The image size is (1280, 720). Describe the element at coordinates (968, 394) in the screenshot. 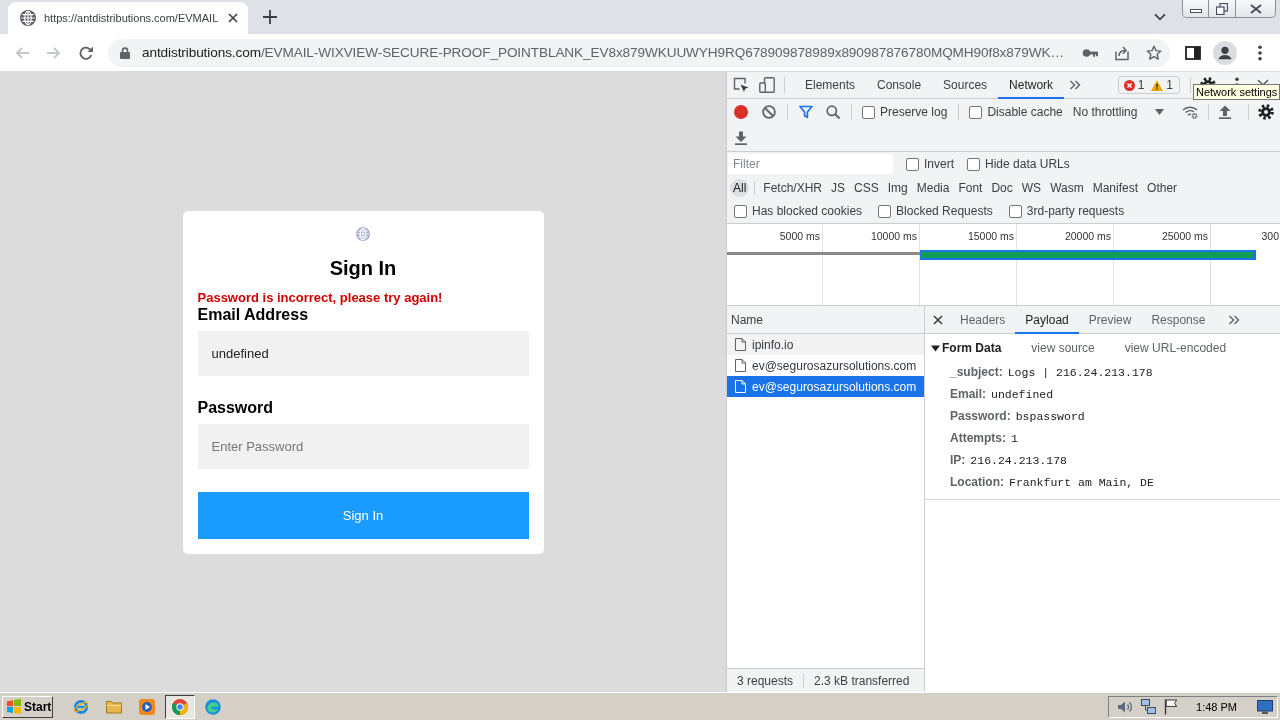

I see `payload-key: Email:` at that location.